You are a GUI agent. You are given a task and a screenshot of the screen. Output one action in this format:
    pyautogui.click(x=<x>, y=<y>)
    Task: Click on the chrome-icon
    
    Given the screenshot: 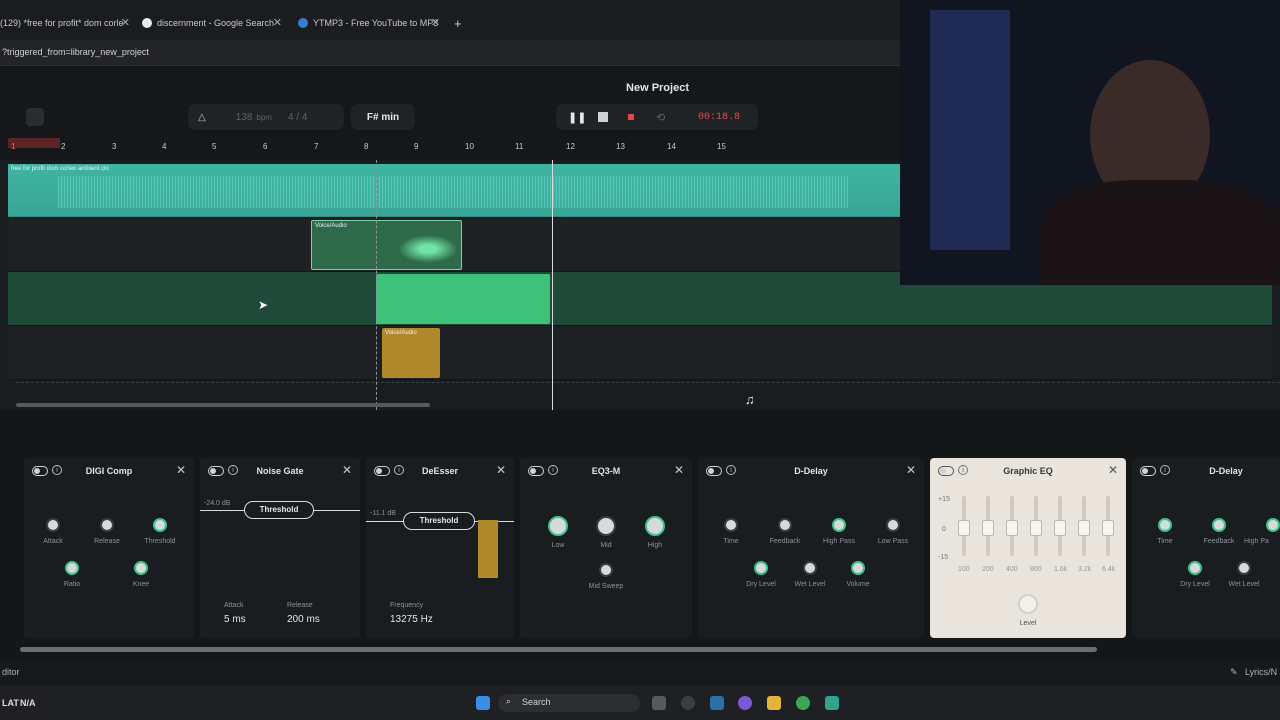 What is the action you would take?
    pyautogui.click(x=803, y=703)
    